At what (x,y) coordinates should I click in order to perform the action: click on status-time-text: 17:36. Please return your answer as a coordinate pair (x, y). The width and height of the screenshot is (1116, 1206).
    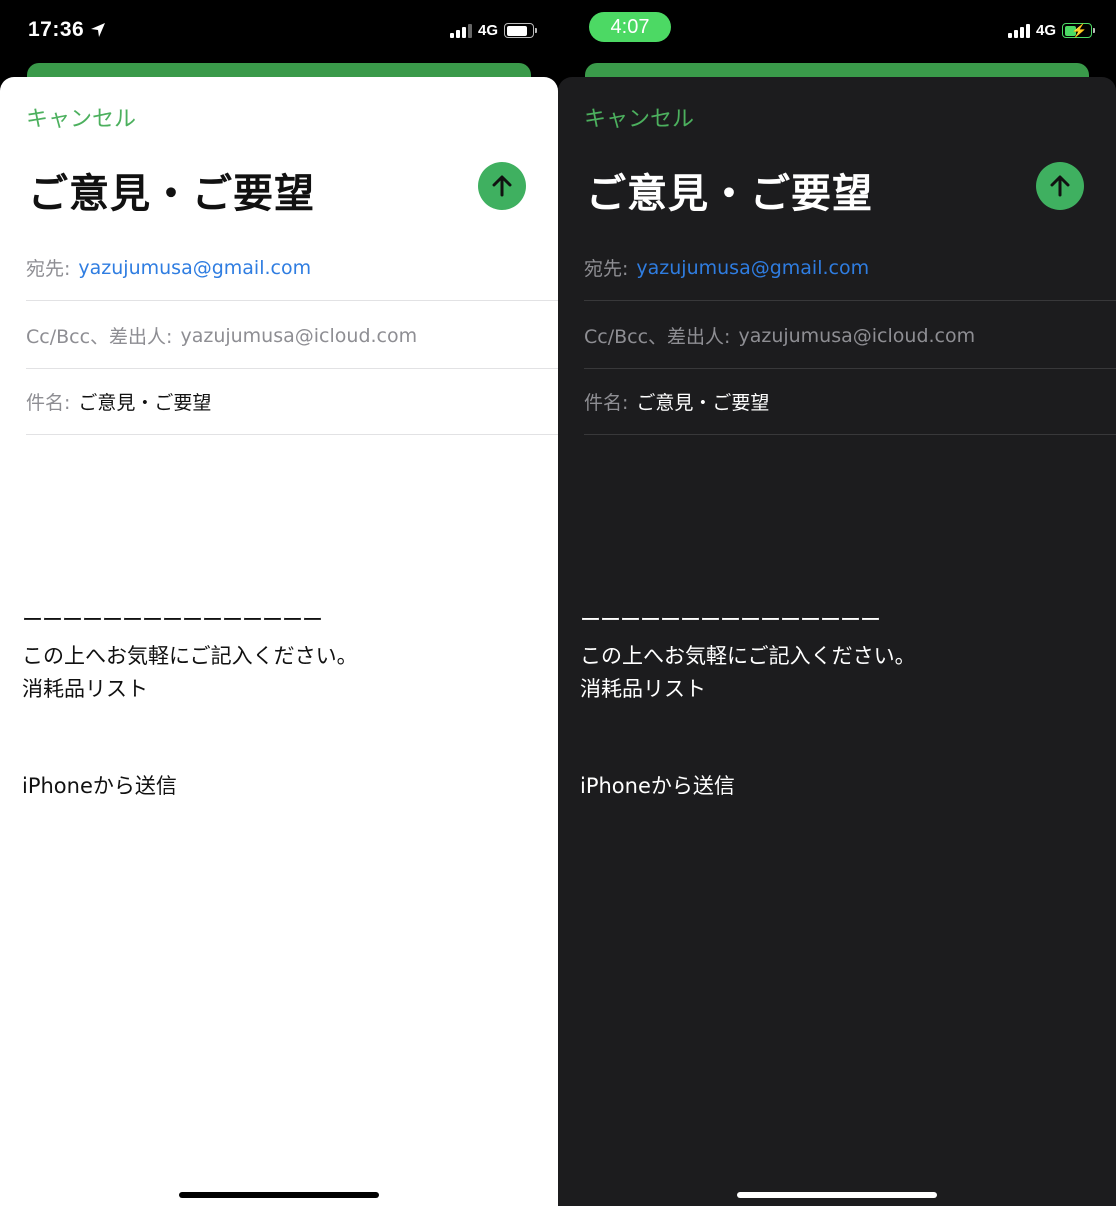
    Looking at the image, I should click on (56, 29).